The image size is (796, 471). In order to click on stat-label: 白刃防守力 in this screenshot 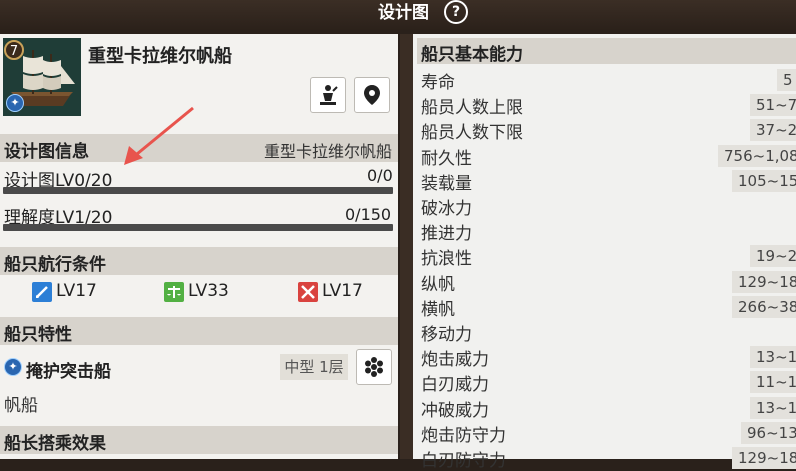, I will do `click(463, 461)`.